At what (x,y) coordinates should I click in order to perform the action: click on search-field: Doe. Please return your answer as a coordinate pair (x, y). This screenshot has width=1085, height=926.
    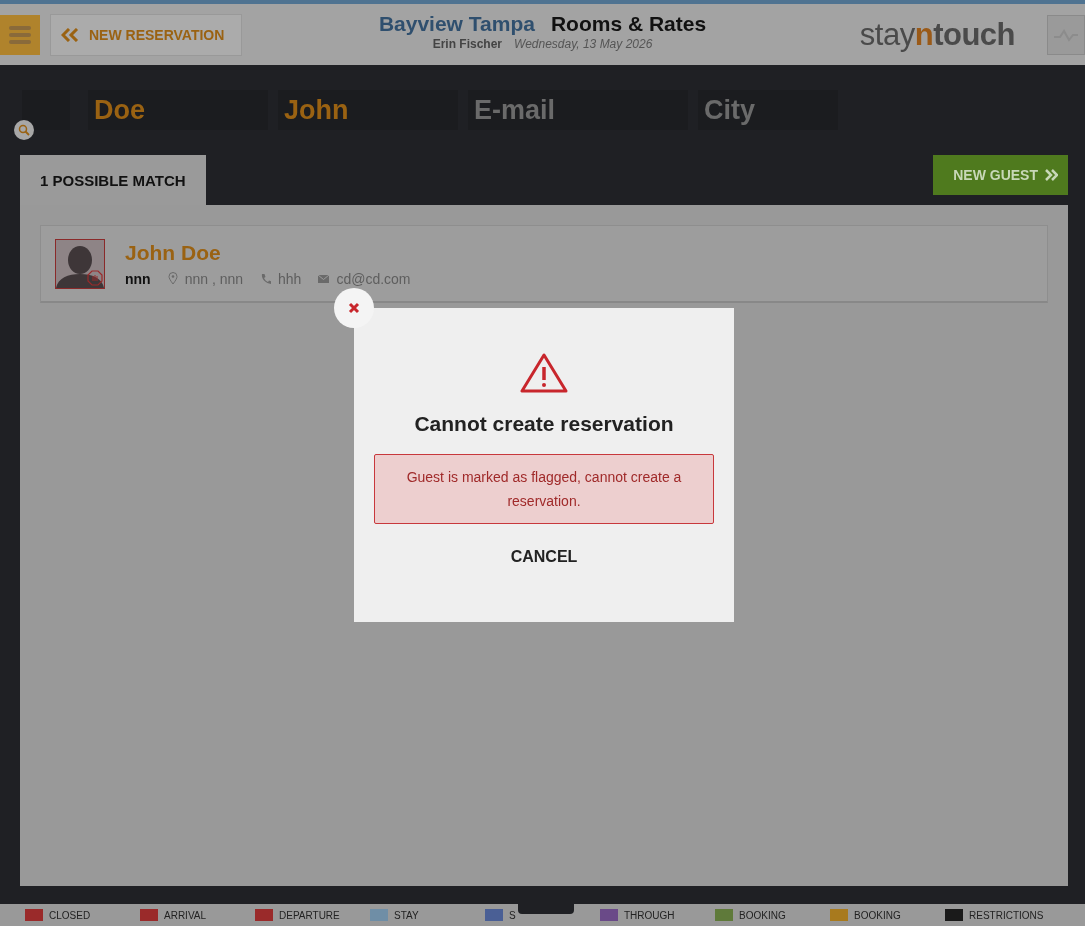
    Looking at the image, I should click on (178, 110).